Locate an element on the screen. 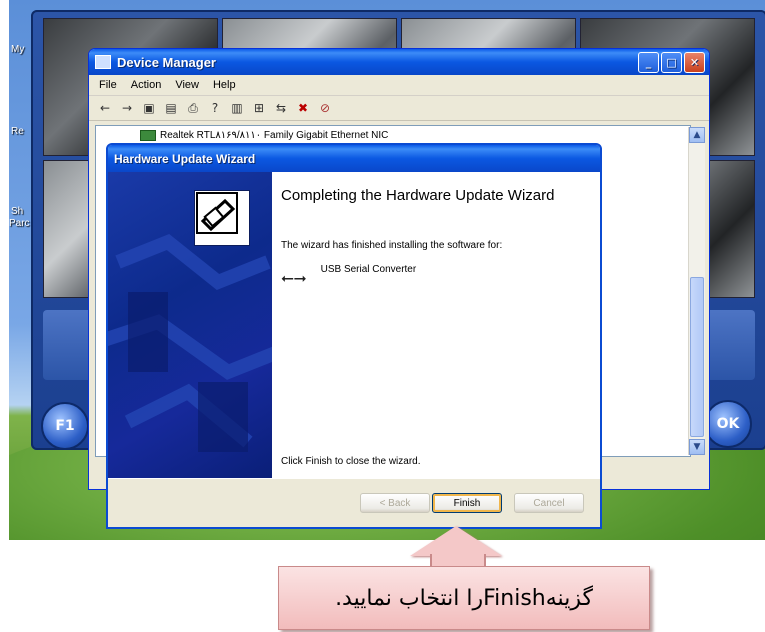  menu-file: File is located at coordinates (108, 85).